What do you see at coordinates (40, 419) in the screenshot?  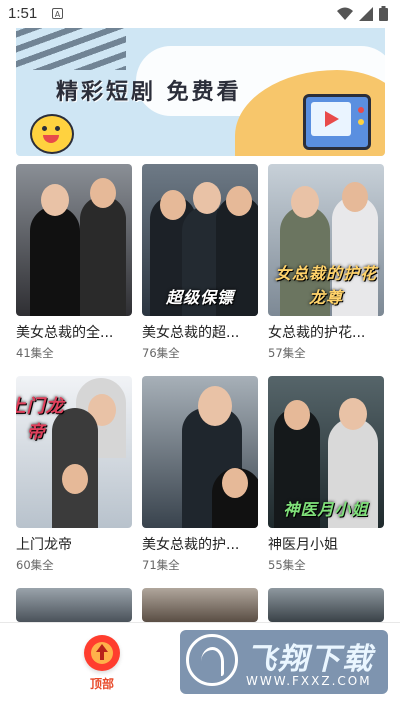 I see `poster-title-overlay: 上门龙帝` at bounding box center [40, 419].